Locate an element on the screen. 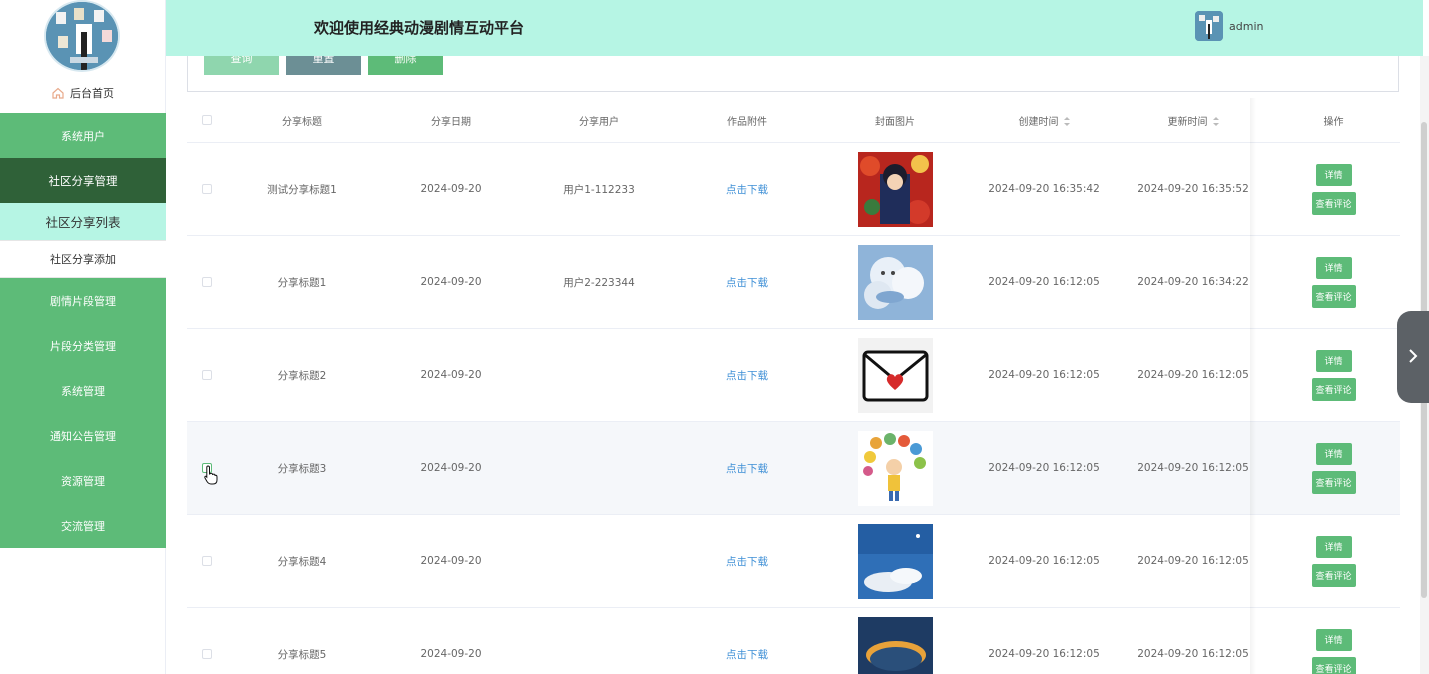 The width and height of the screenshot is (1429, 674). drawer-toggle-button is located at coordinates (1413, 357).